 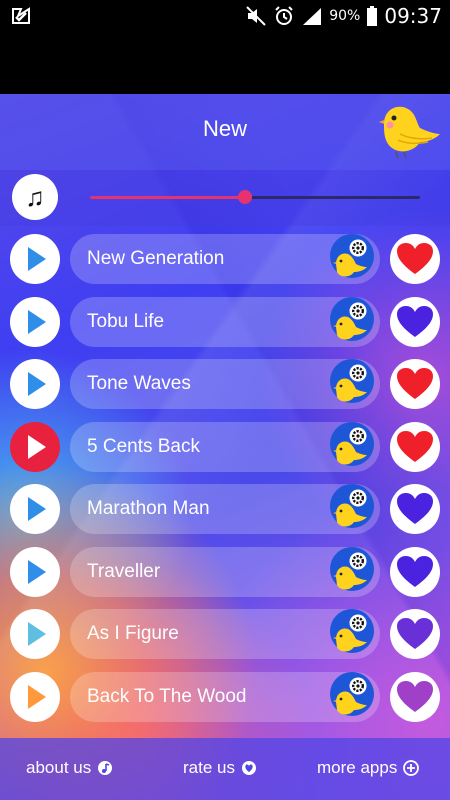 I want to click on header: New, so click(x=225, y=132).